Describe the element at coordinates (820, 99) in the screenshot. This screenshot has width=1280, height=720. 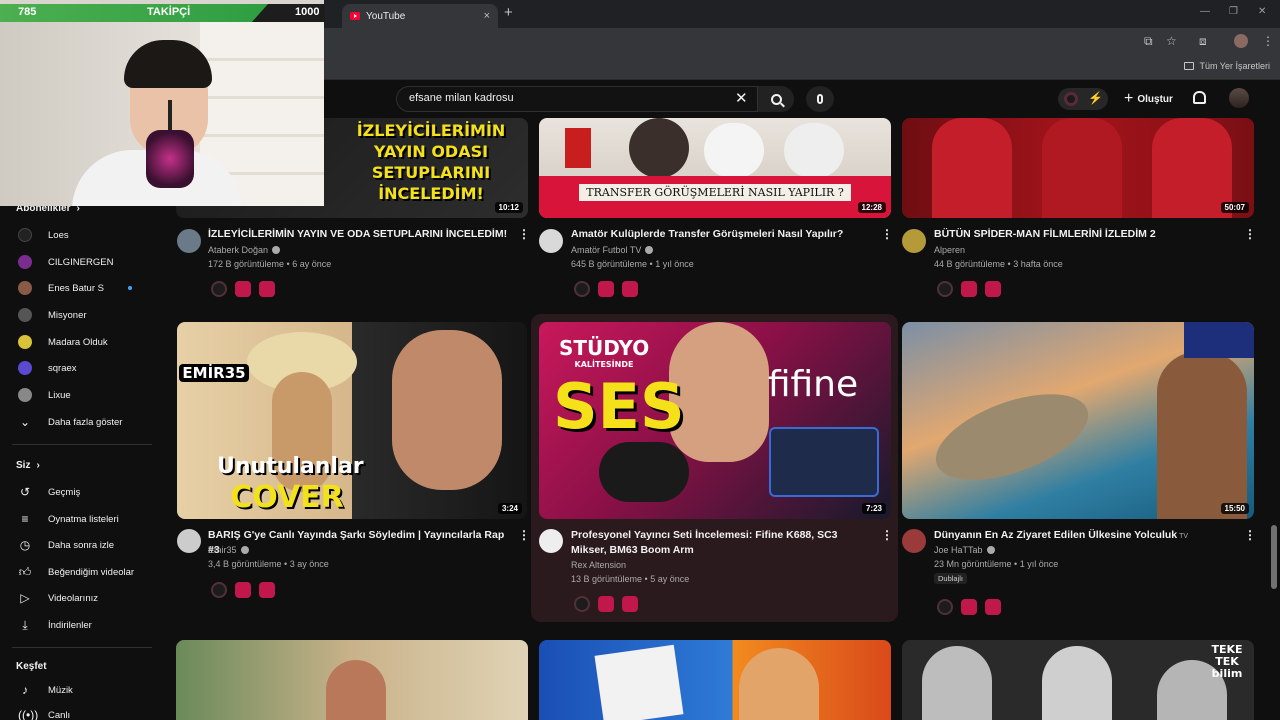
I see `voice-search-button` at that location.